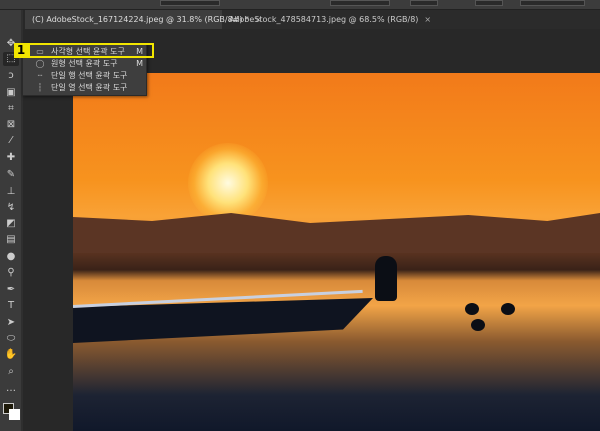  Describe the element at coordinates (91, 50) in the screenshot. I see `highlight-box` at that location.